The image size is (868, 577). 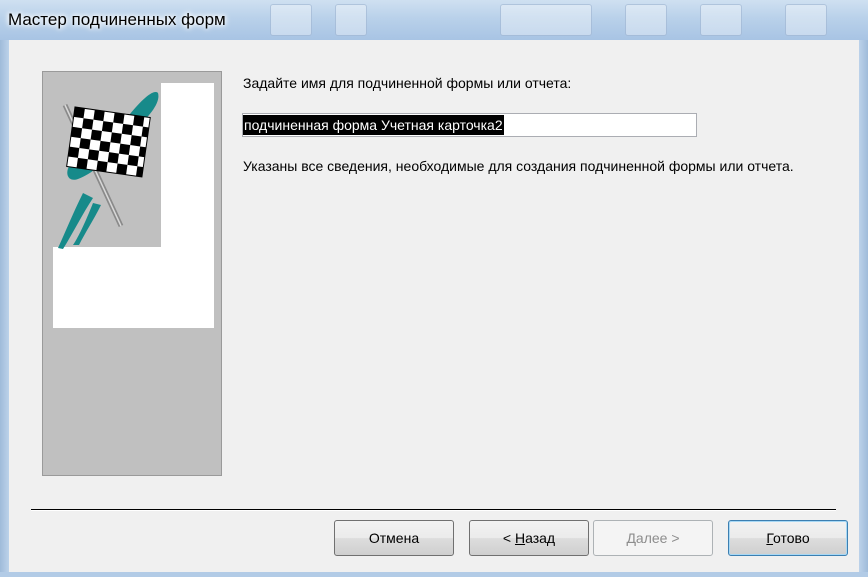 I want to click on button-separator, so click(x=433, y=510).